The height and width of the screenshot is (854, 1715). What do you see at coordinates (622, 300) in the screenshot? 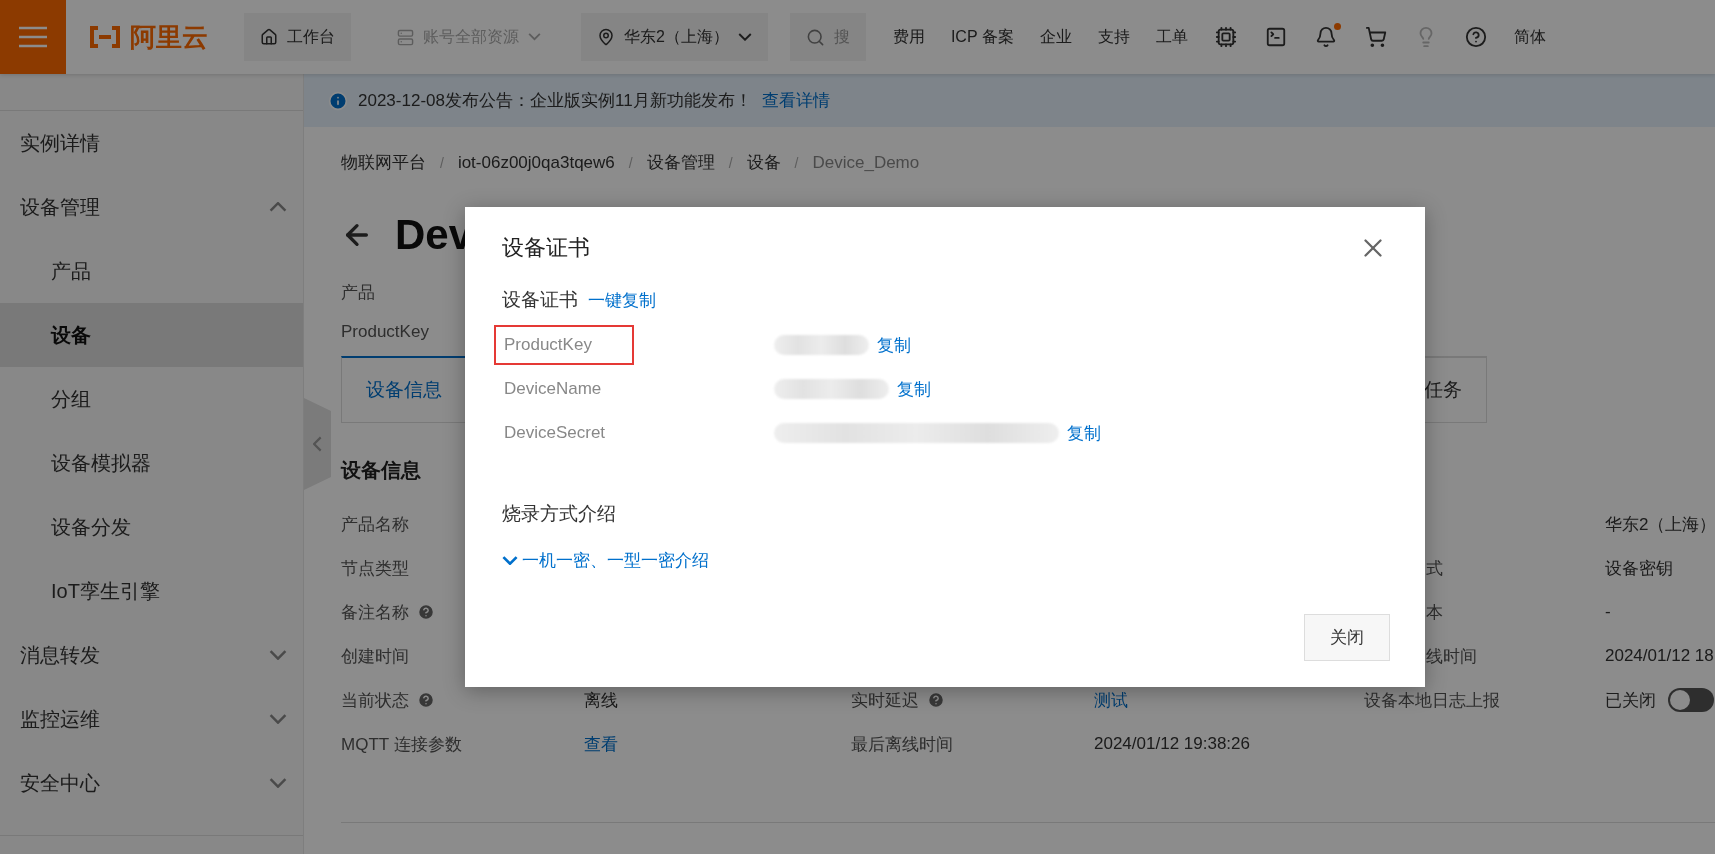
I see `copy-all-link: 一键复制` at bounding box center [622, 300].